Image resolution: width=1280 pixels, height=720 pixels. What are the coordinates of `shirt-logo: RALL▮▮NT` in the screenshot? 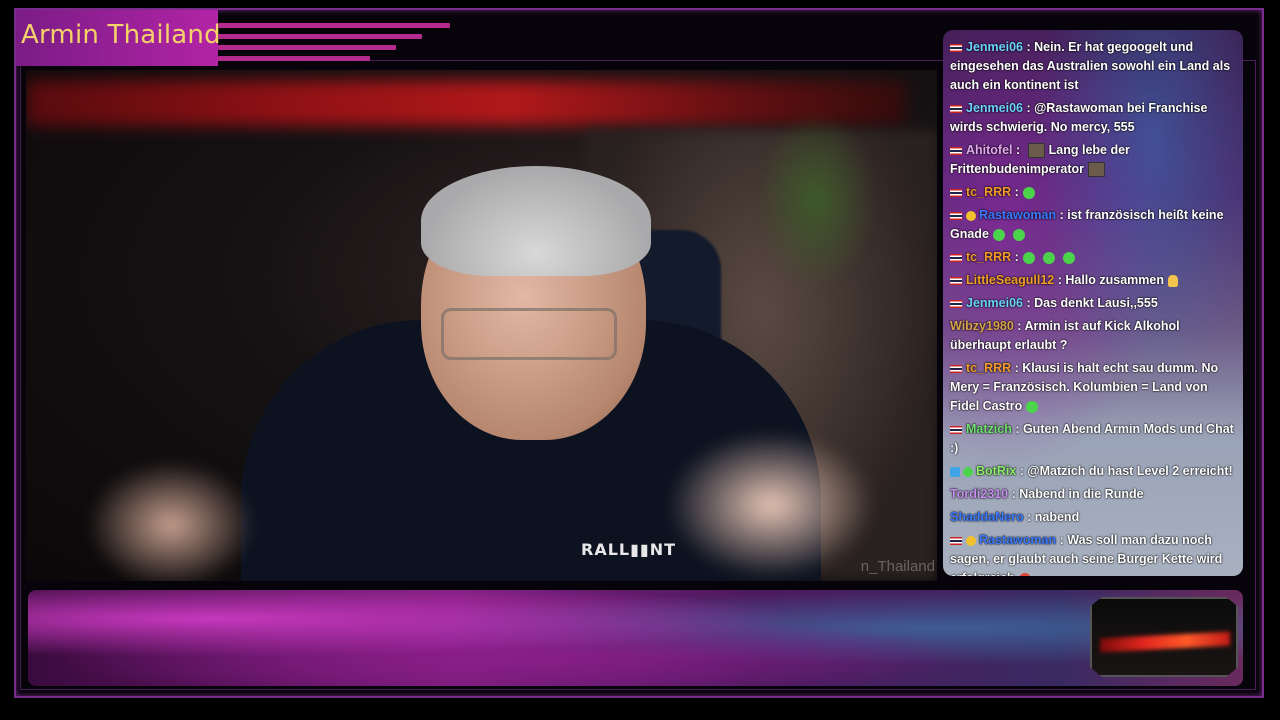 It's located at (629, 549).